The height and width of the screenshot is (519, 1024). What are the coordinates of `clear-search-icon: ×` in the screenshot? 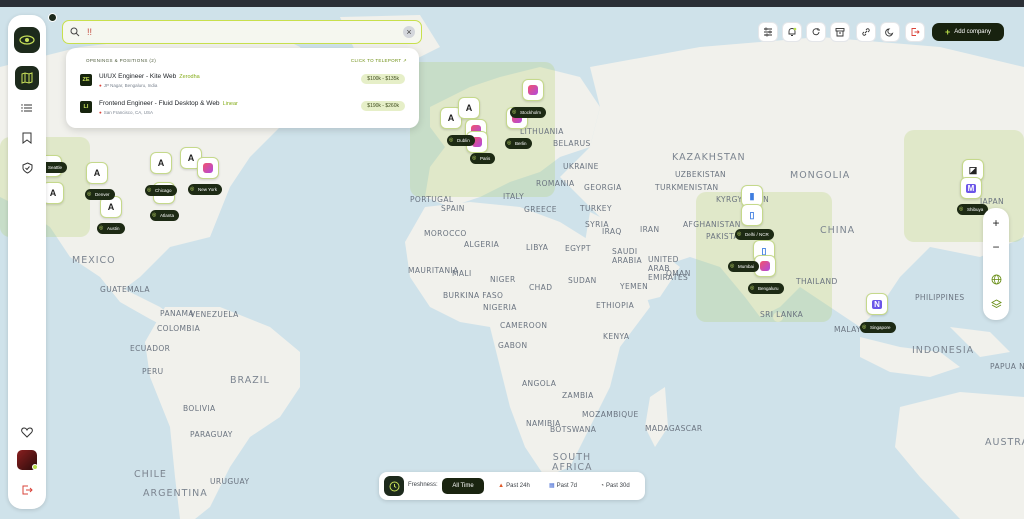 It's located at (409, 32).